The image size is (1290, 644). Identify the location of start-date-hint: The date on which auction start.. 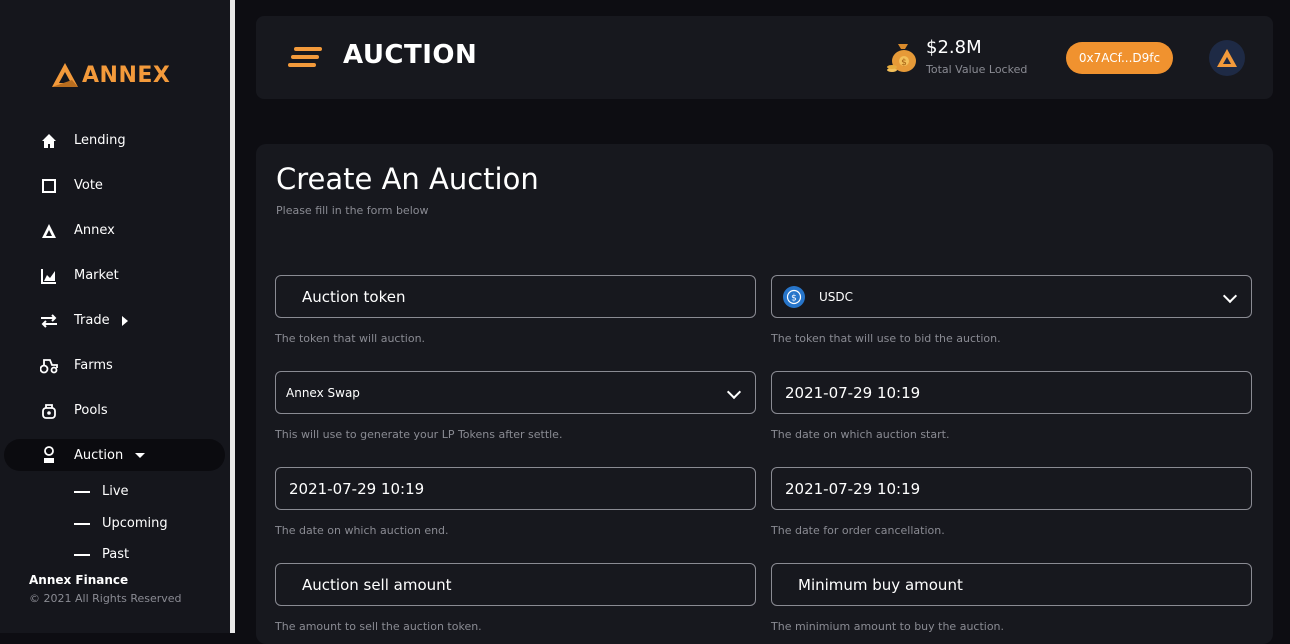
(860, 434).